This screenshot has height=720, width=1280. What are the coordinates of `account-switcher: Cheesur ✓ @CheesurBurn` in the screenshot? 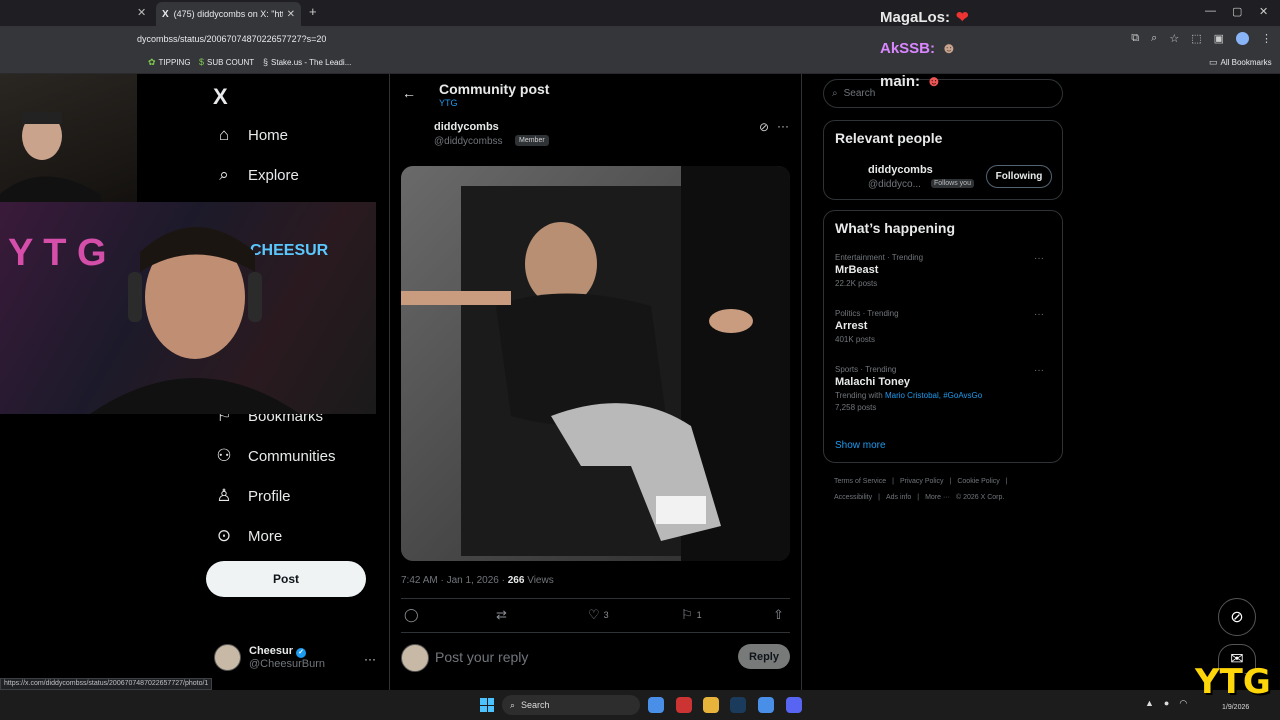 It's located at (269, 657).